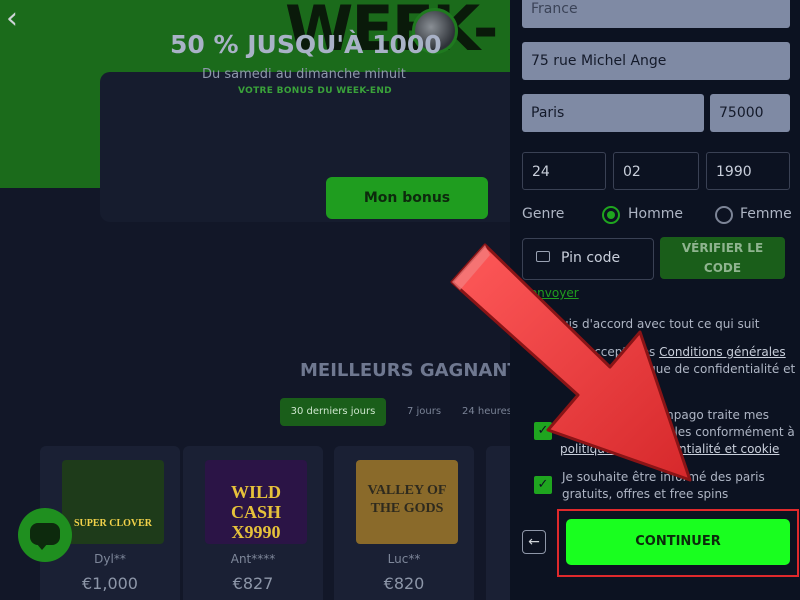 This screenshot has width=800, height=600. I want to click on back-arrow-icon: ‹, so click(21, 19).